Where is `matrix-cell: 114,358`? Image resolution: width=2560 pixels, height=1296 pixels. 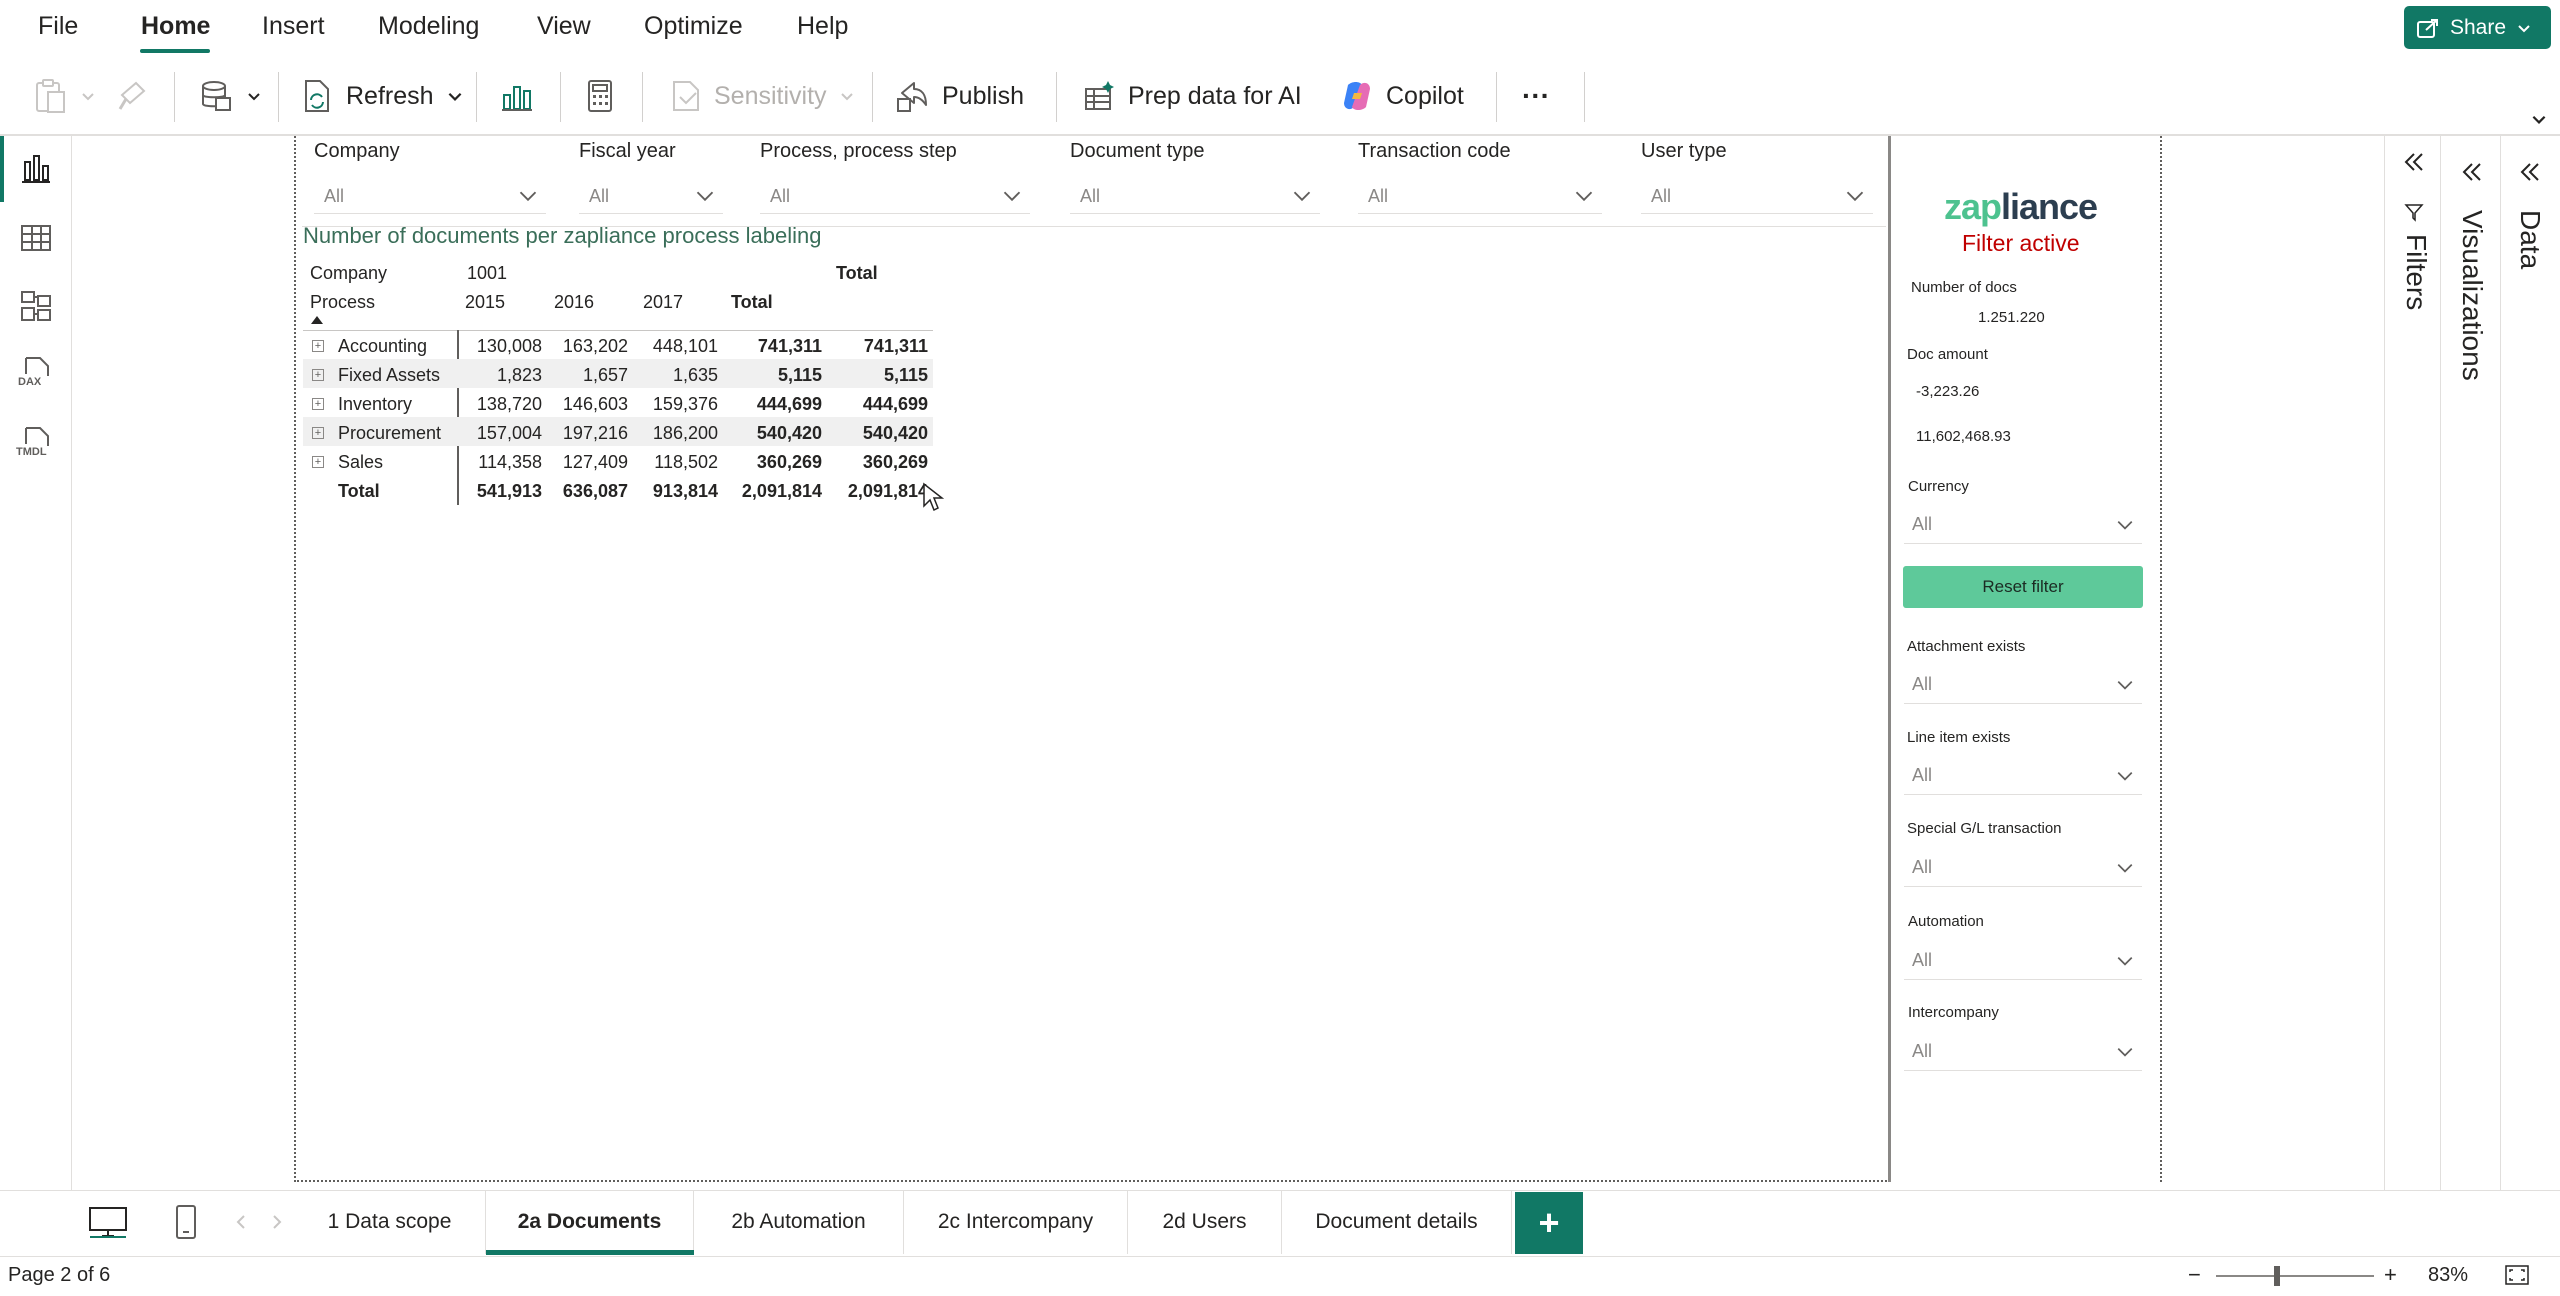
matrix-cell: 114,358 is located at coordinates (502, 462).